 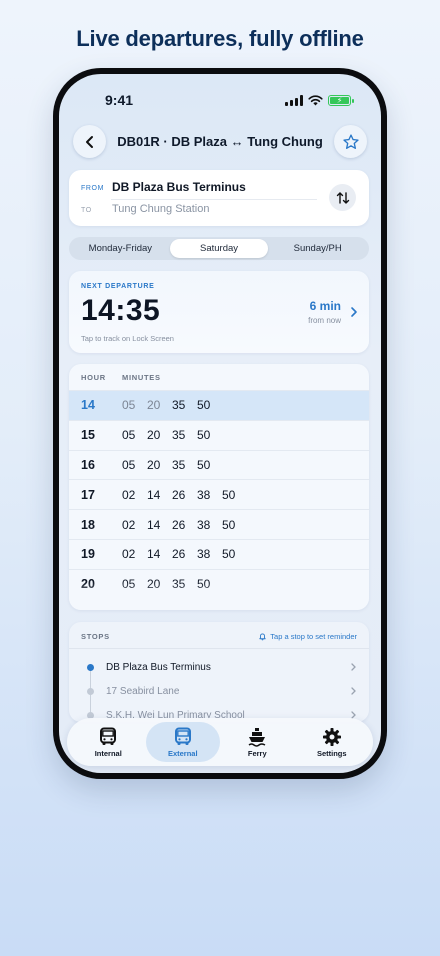 I want to click on timetable-row: 19 02 14 26 38 50, so click(x=219, y=553).